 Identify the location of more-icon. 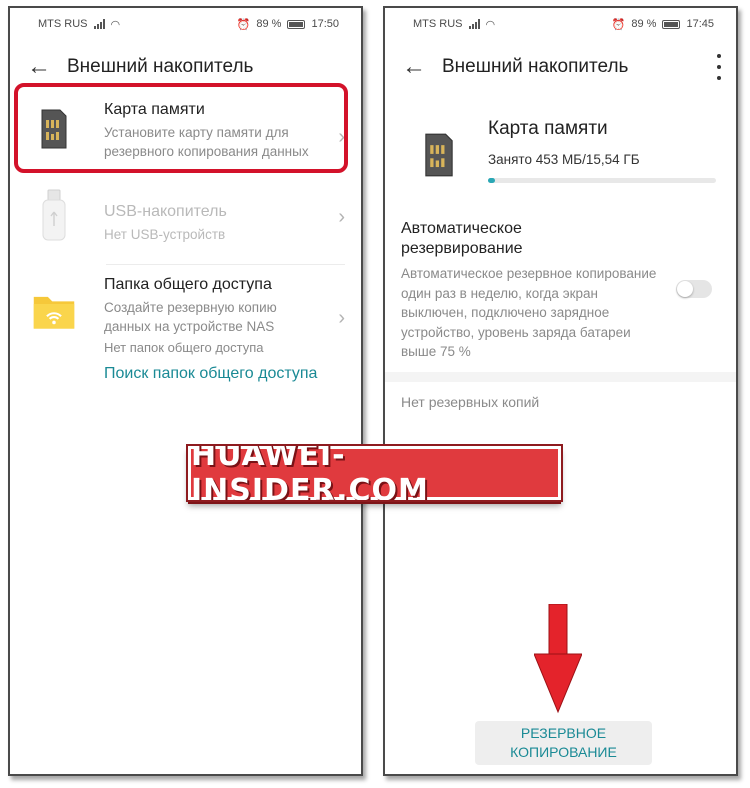
(719, 67).